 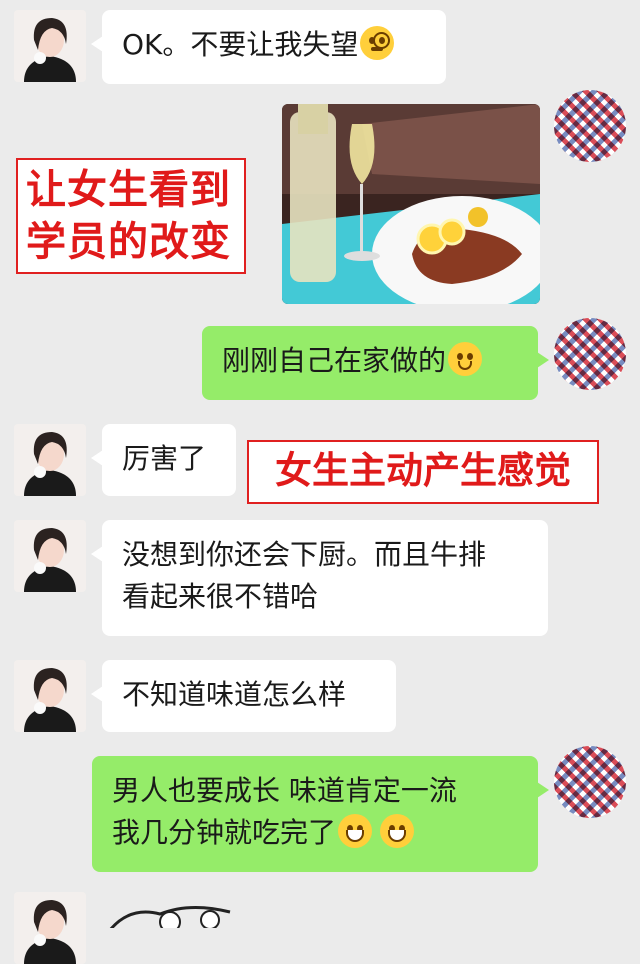 I want to click on annotation-label: 女生主动产生感觉, so click(x=423, y=472).